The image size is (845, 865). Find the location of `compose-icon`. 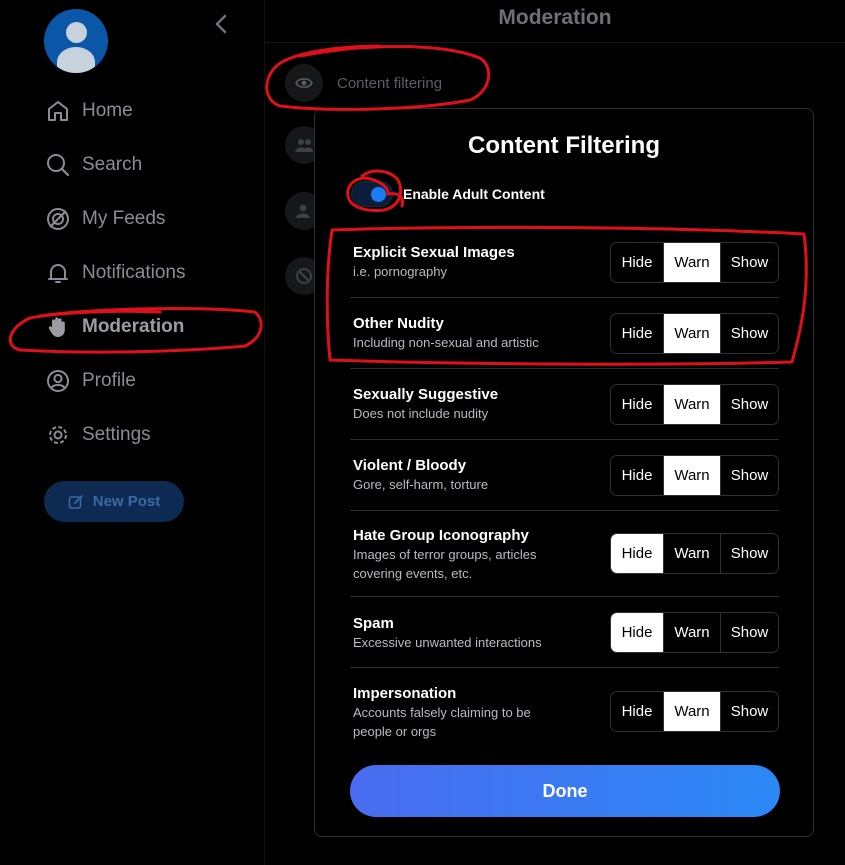

compose-icon is located at coordinates (75, 501).